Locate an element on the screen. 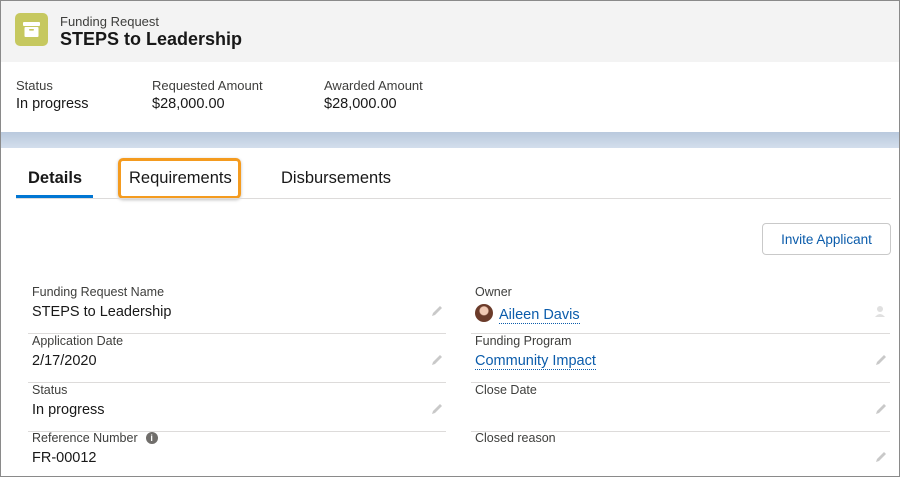 This screenshot has width=900, height=477. object-type-label: Funding Request is located at coordinates (110, 21).